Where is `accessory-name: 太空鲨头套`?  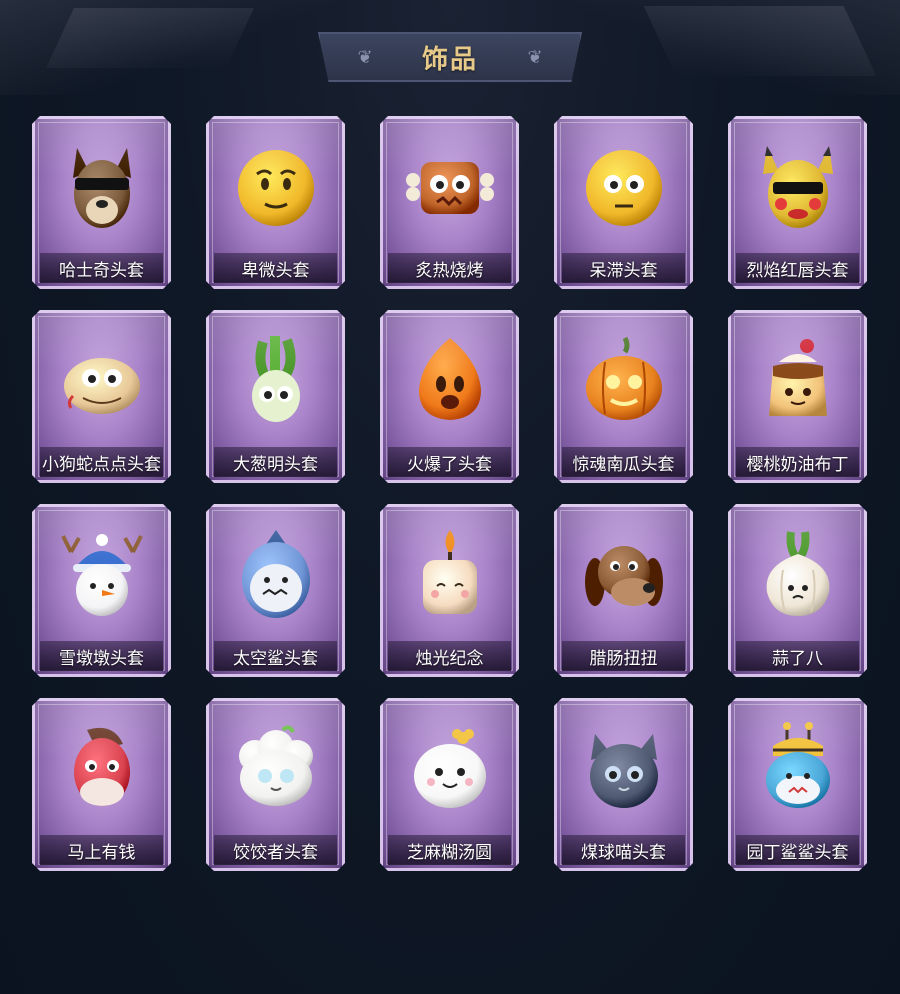
accessory-name: 太空鲨头套 is located at coordinates (275, 656).